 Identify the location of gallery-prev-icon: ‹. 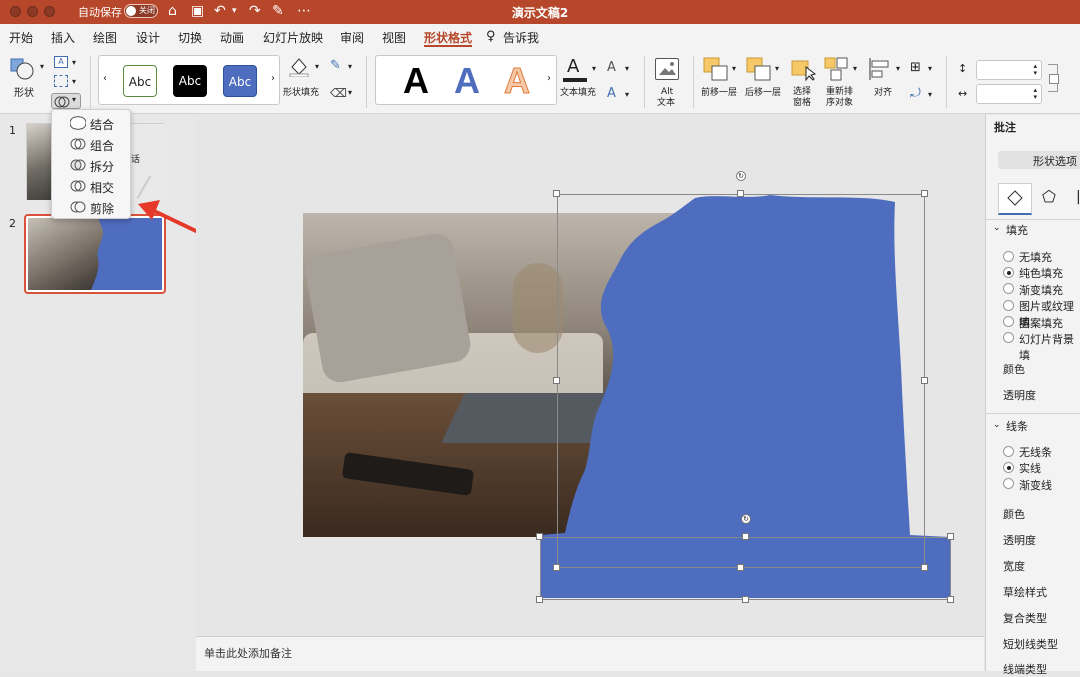
(105, 78).